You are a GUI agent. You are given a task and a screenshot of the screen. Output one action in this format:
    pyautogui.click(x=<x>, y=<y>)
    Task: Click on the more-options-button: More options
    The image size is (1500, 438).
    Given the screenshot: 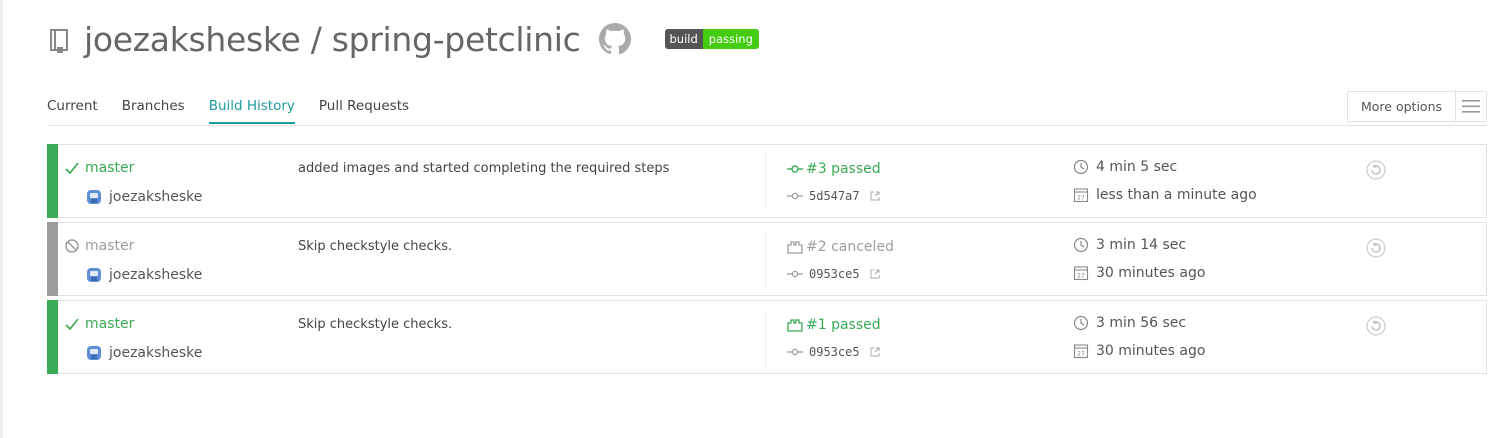 What is the action you would take?
    pyautogui.click(x=1417, y=106)
    